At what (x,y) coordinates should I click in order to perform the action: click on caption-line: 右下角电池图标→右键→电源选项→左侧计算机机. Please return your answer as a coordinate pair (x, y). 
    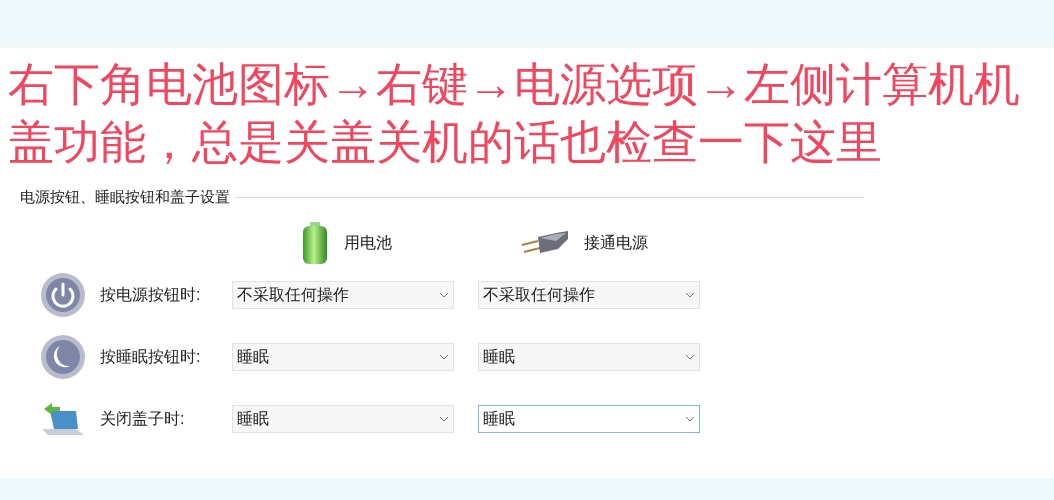
    Looking at the image, I should click on (514, 84).